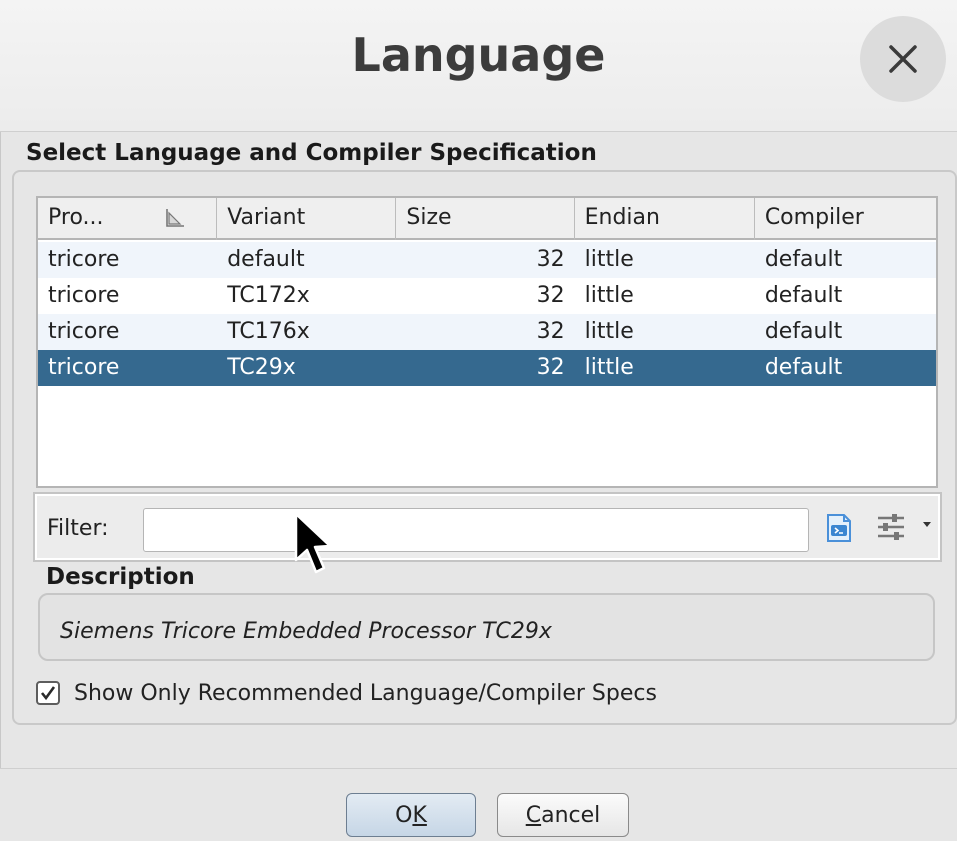  Describe the element at coordinates (487, 332) in the screenshot. I see `table-row: tricore TC176x 32 little default` at that location.